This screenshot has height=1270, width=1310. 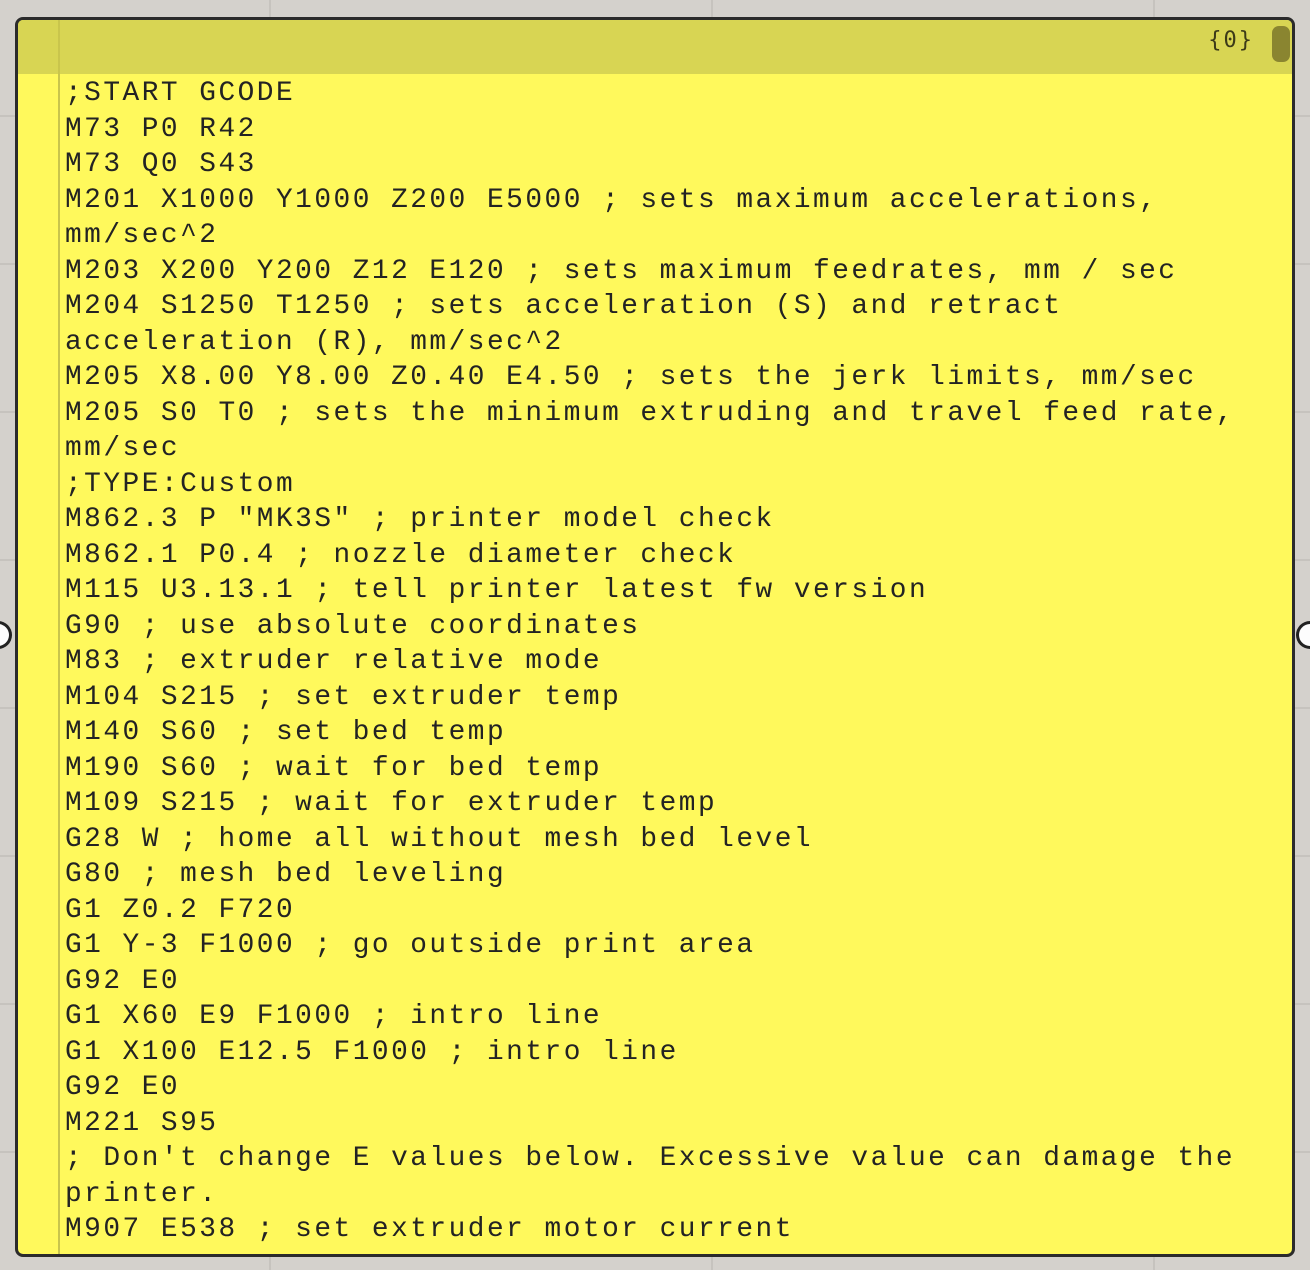 What do you see at coordinates (420, 519) in the screenshot?
I see `text-line: M862.3 P "MK3S" ; printer model check` at bounding box center [420, 519].